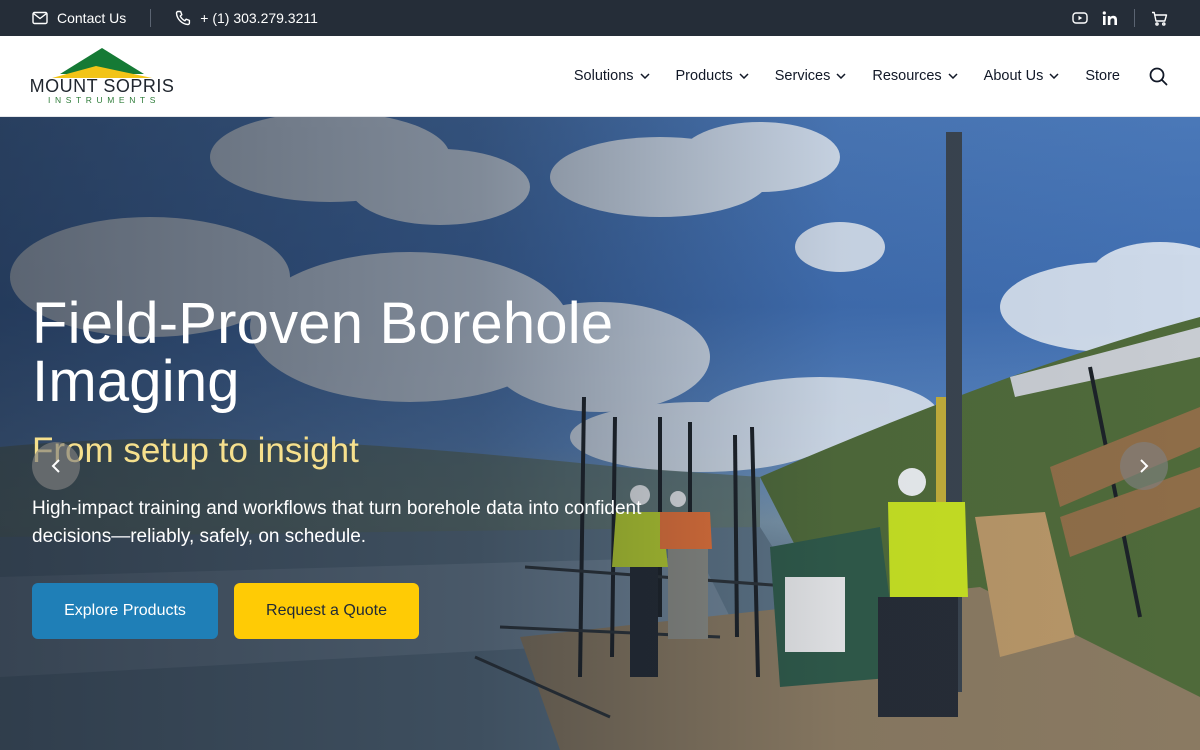 This screenshot has height=750, width=1200. I want to click on nav-item-label: Services, so click(802, 76).